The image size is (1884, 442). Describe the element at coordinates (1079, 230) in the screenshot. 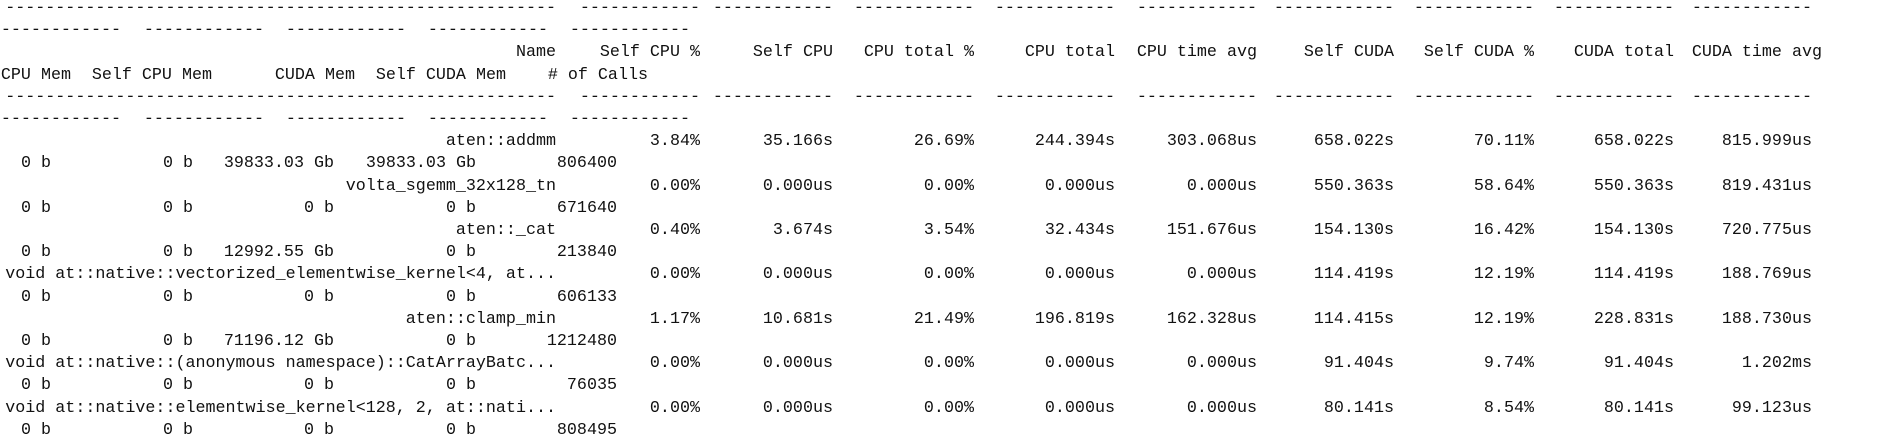

I see `cell-cpu-total: 32.434s` at that location.